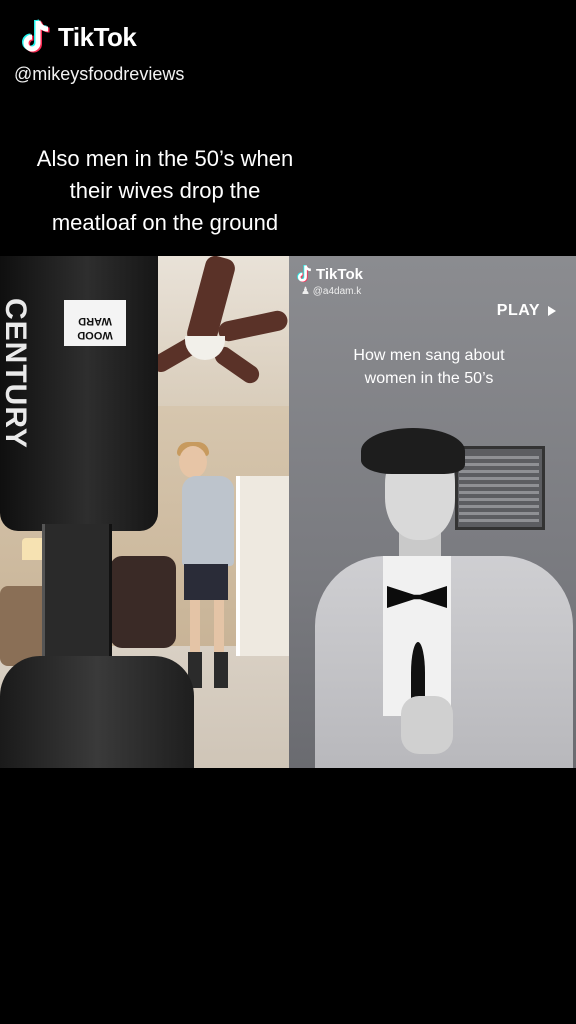 The height and width of the screenshot is (1024, 576). What do you see at coordinates (418, 673) in the screenshot?
I see `knife` at bounding box center [418, 673].